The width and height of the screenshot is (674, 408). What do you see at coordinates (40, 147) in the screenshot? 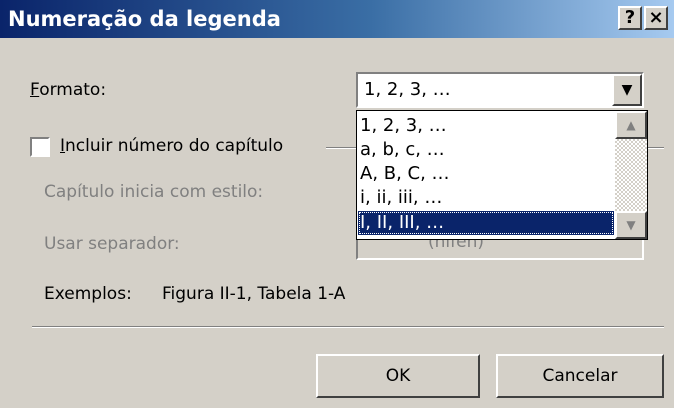
I see `include-chapter-checkbox` at bounding box center [40, 147].